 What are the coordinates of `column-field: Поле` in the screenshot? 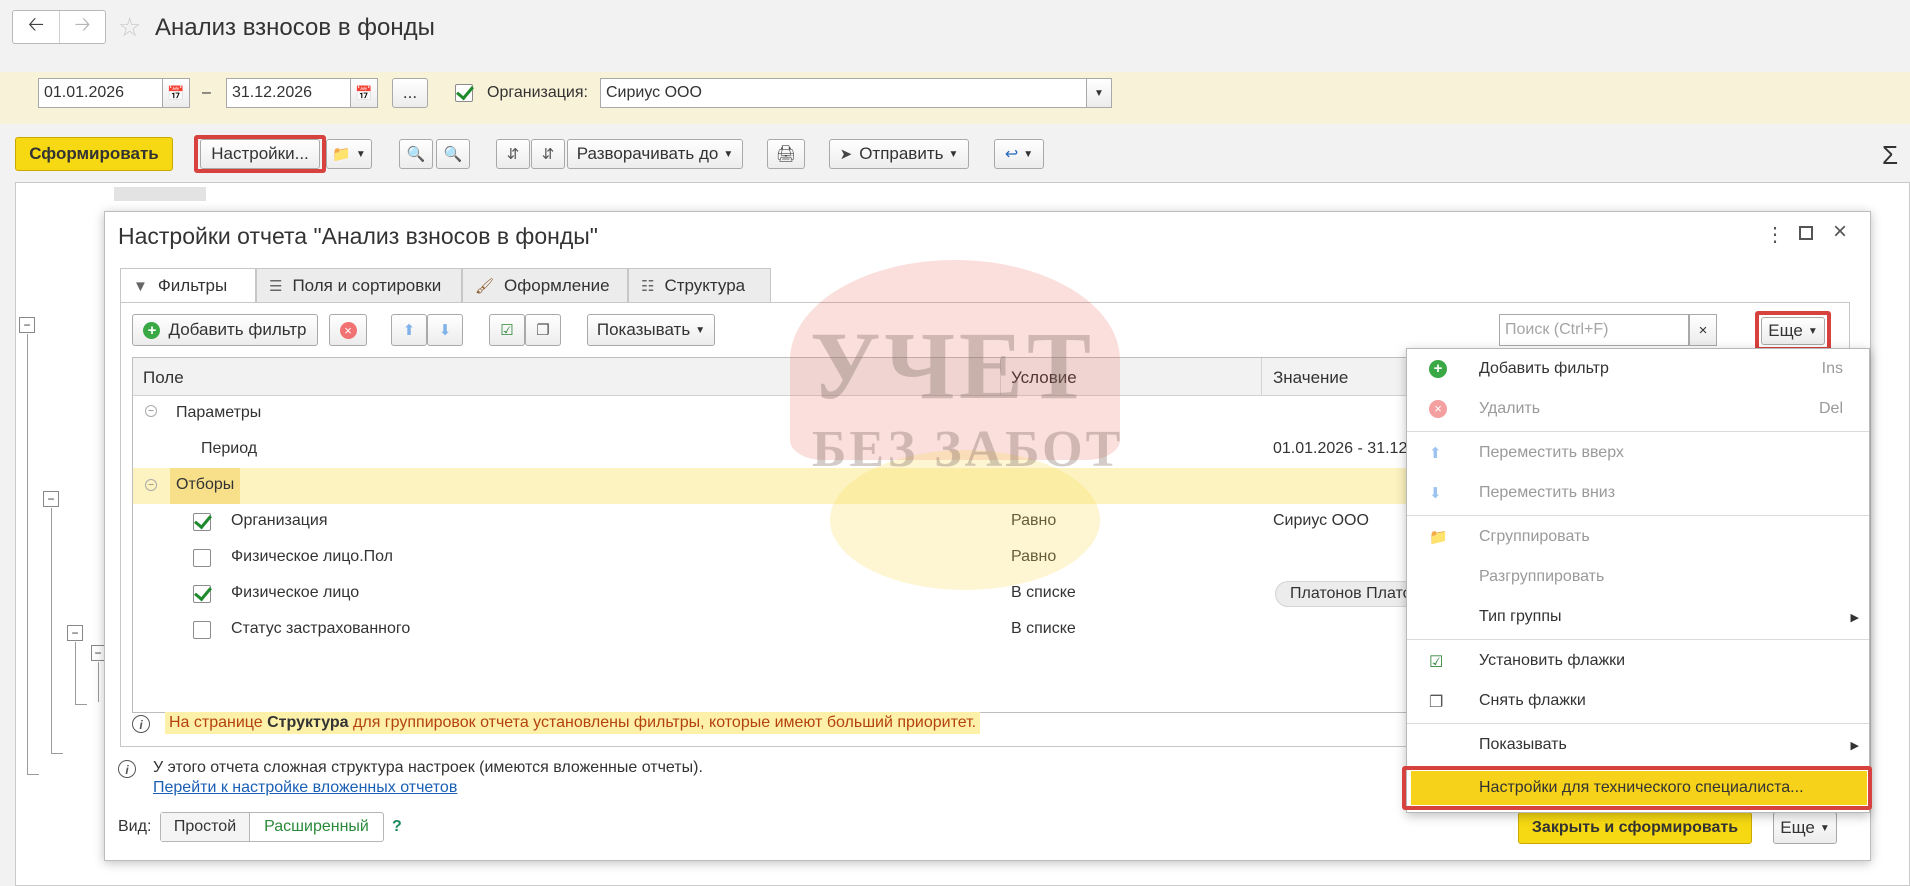 It's located at (163, 377).